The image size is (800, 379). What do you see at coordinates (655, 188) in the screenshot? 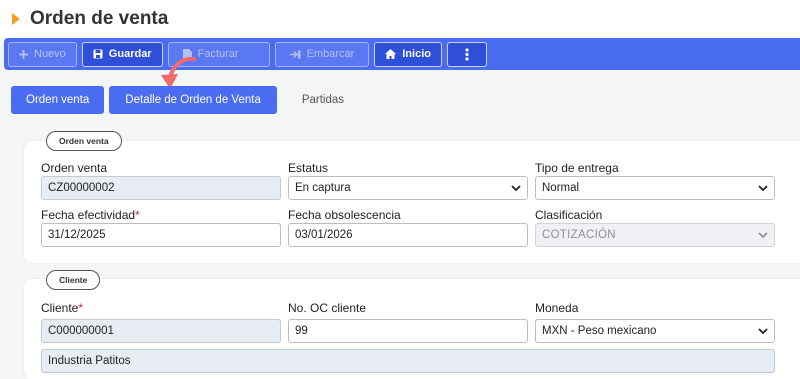
I see `tipo-entrega-select: Normal` at bounding box center [655, 188].